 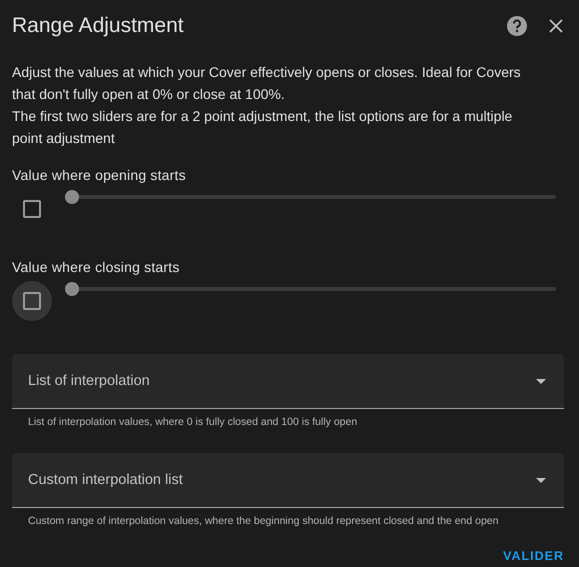 I want to click on dropdown-field: List of interpolation, so click(x=288, y=381).